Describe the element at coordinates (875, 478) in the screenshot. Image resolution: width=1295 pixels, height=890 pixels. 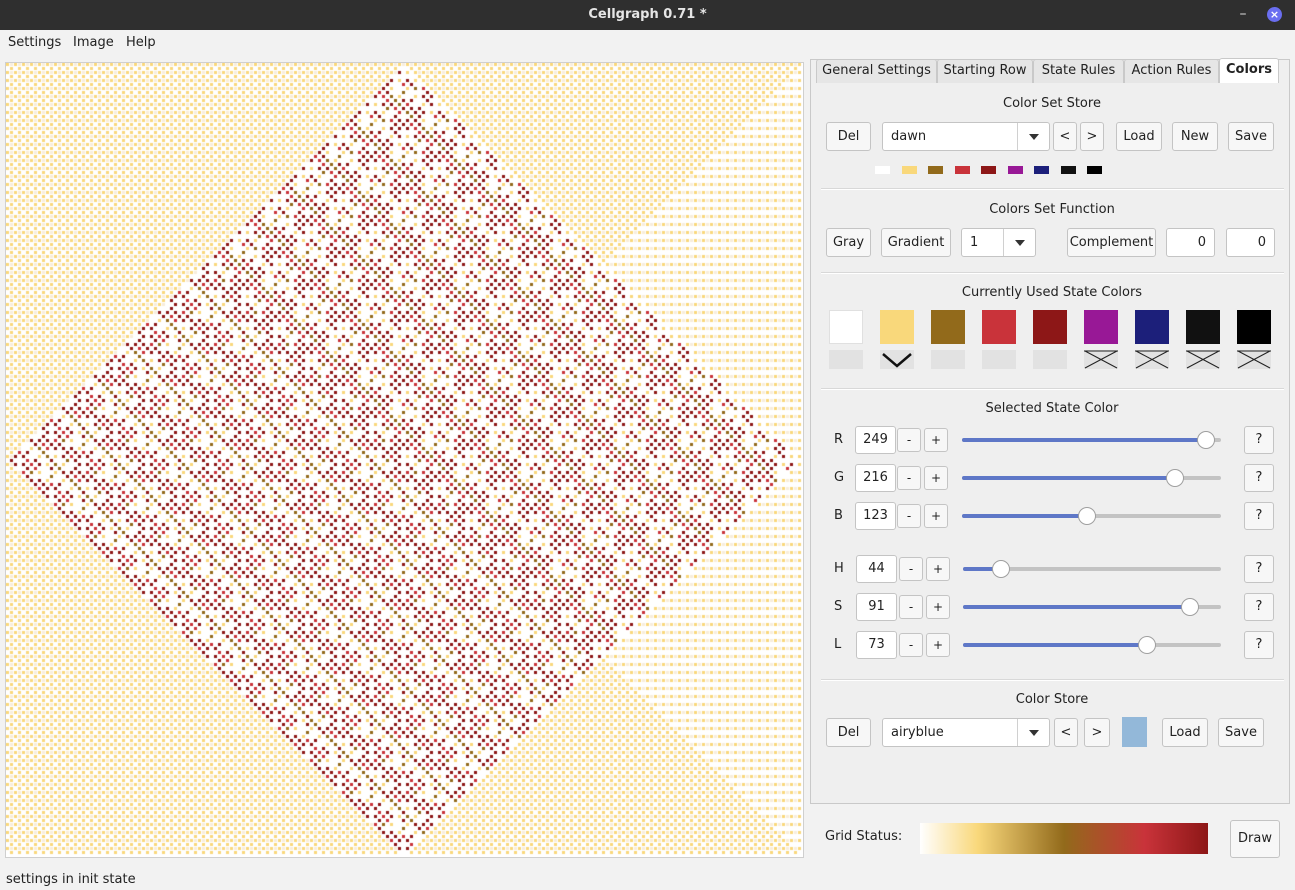
I see `channel-value-input: 216` at that location.